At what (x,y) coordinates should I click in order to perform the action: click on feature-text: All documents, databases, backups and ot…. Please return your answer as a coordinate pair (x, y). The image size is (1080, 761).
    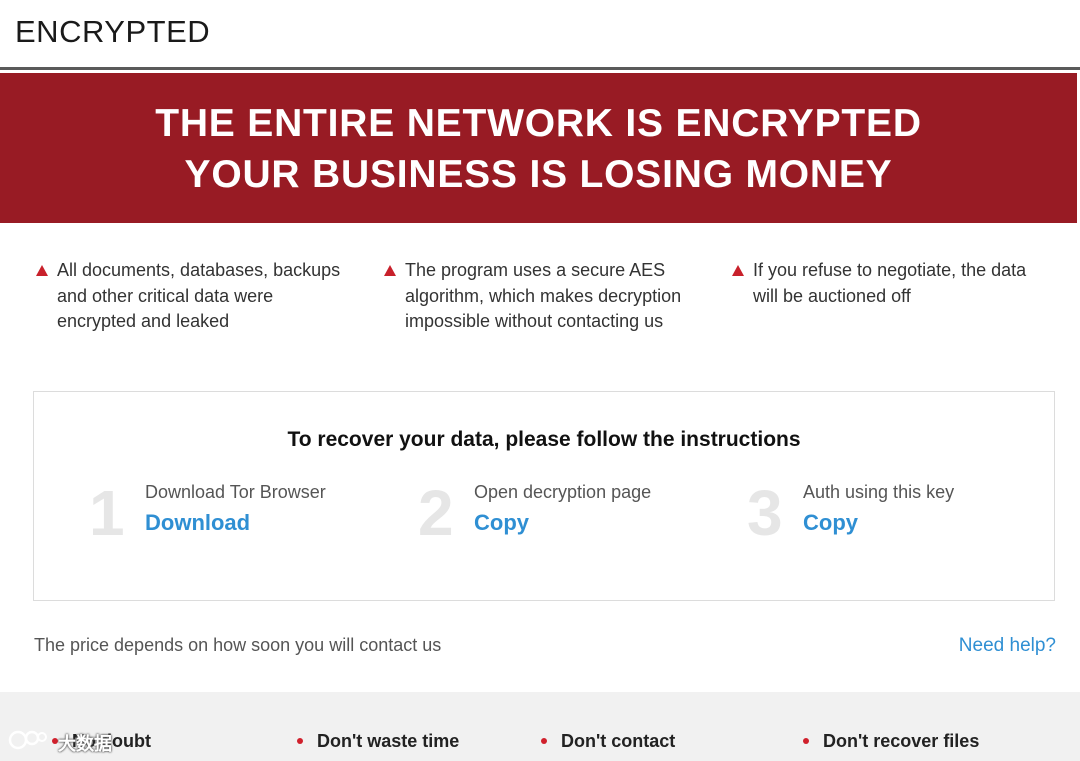
    Looking at the image, I should click on (199, 295).